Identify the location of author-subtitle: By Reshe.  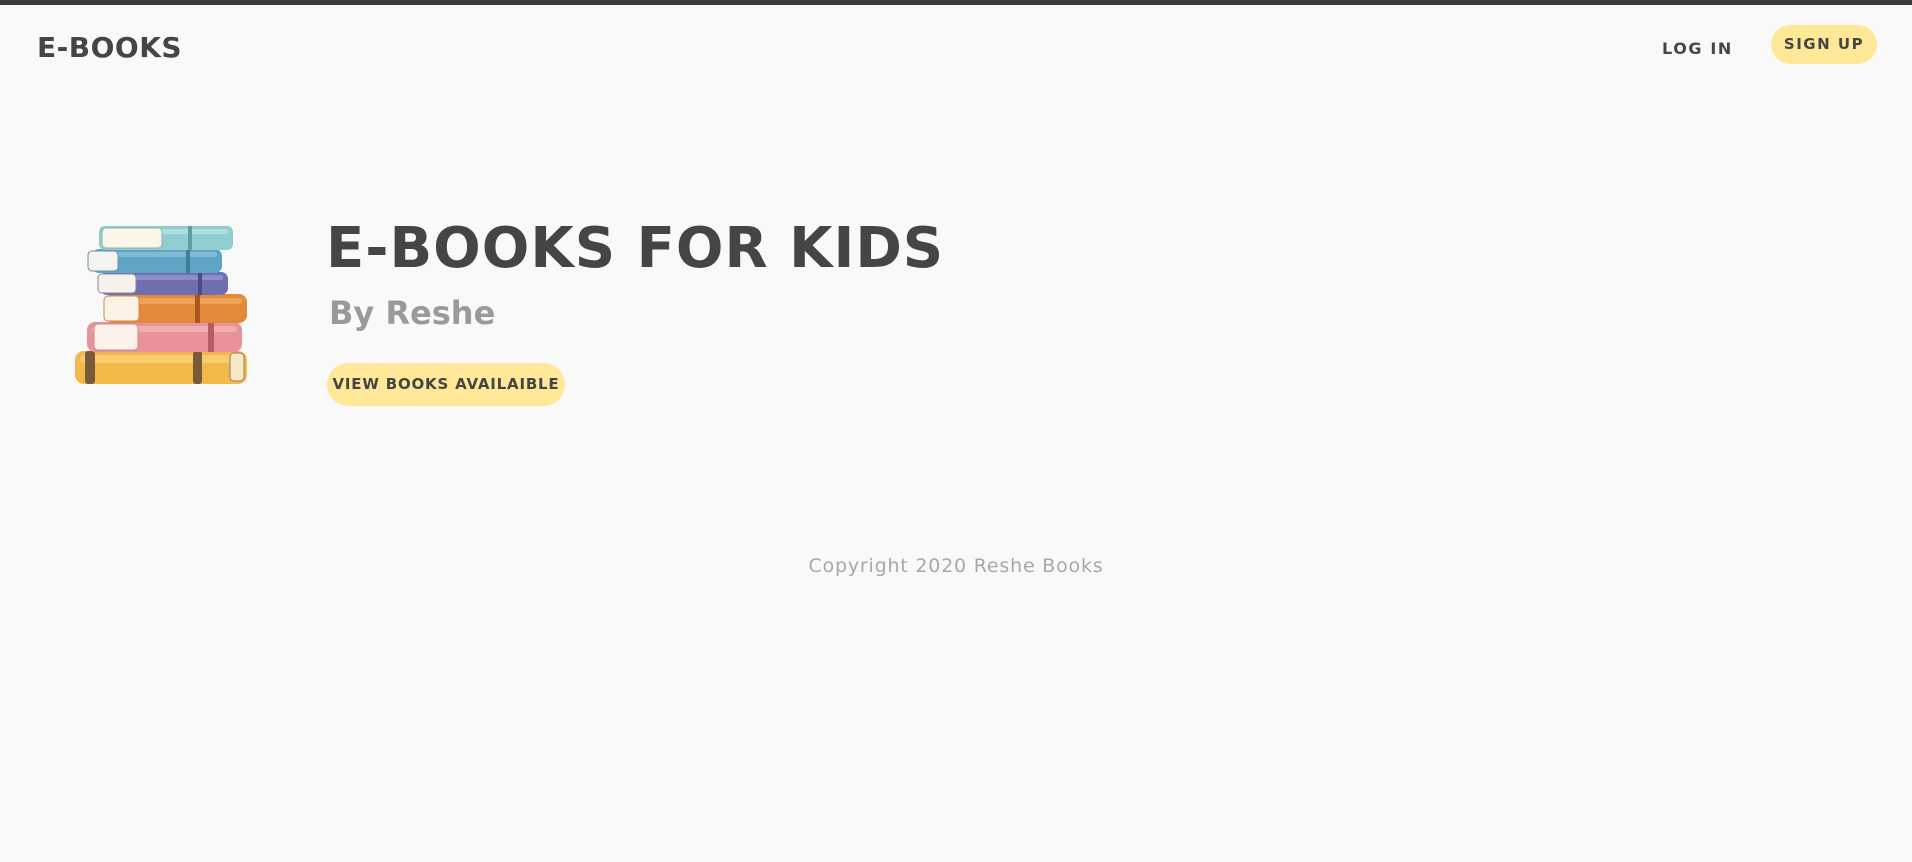
(412, 313).